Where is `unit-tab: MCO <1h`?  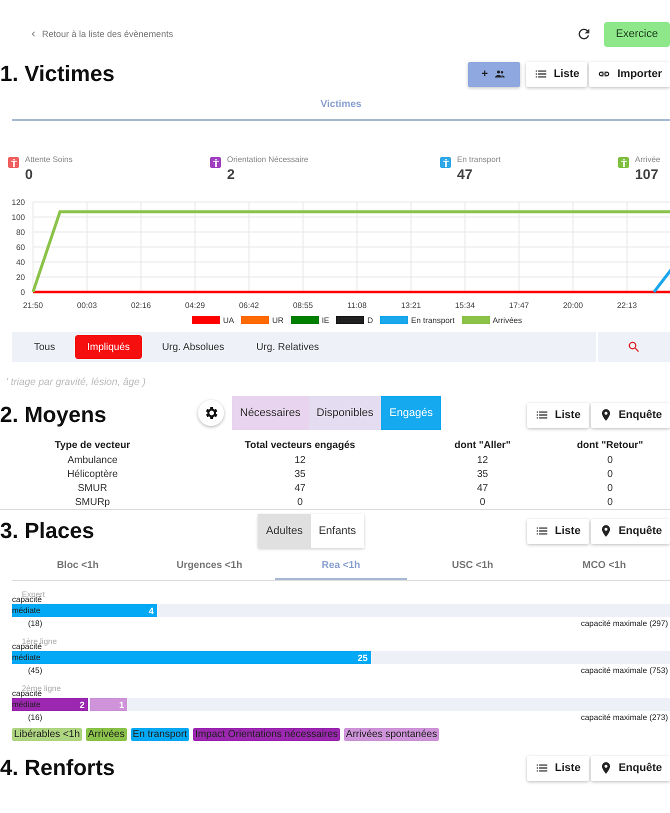 unit-tab: MCO <1h is located at coordinates (604, 566).